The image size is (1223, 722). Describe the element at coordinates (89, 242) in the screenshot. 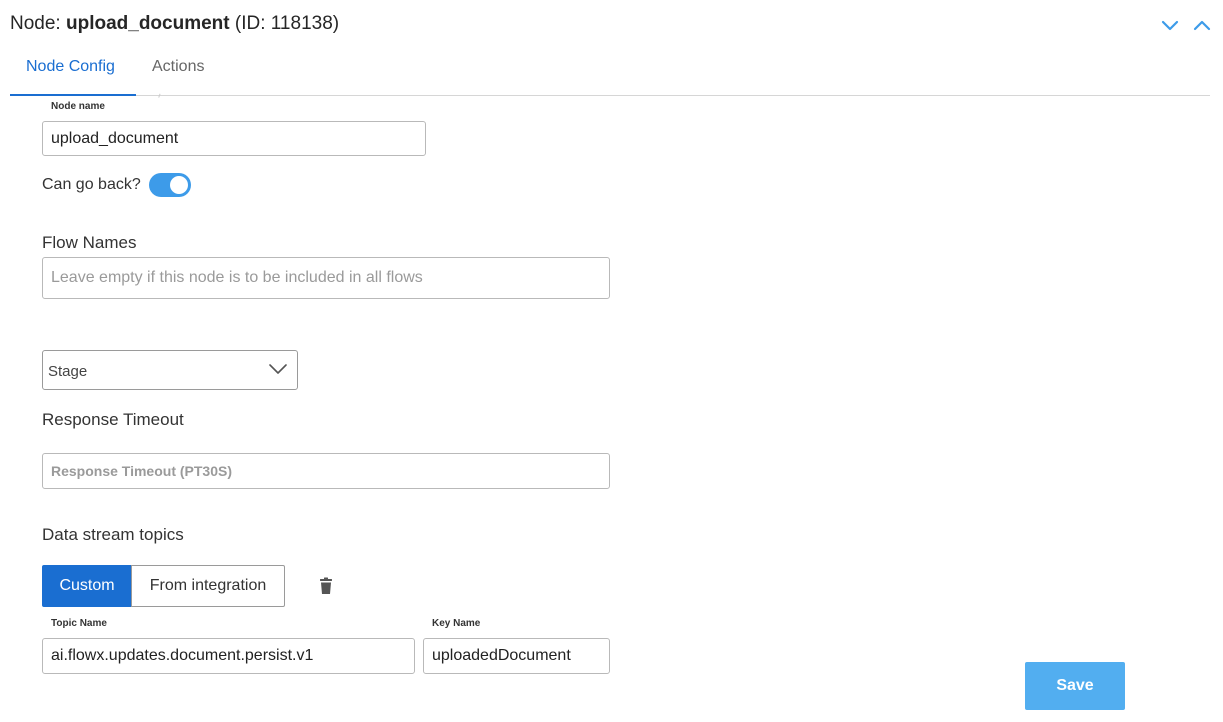

I see `flow-names-label: Flow Names` at that location.